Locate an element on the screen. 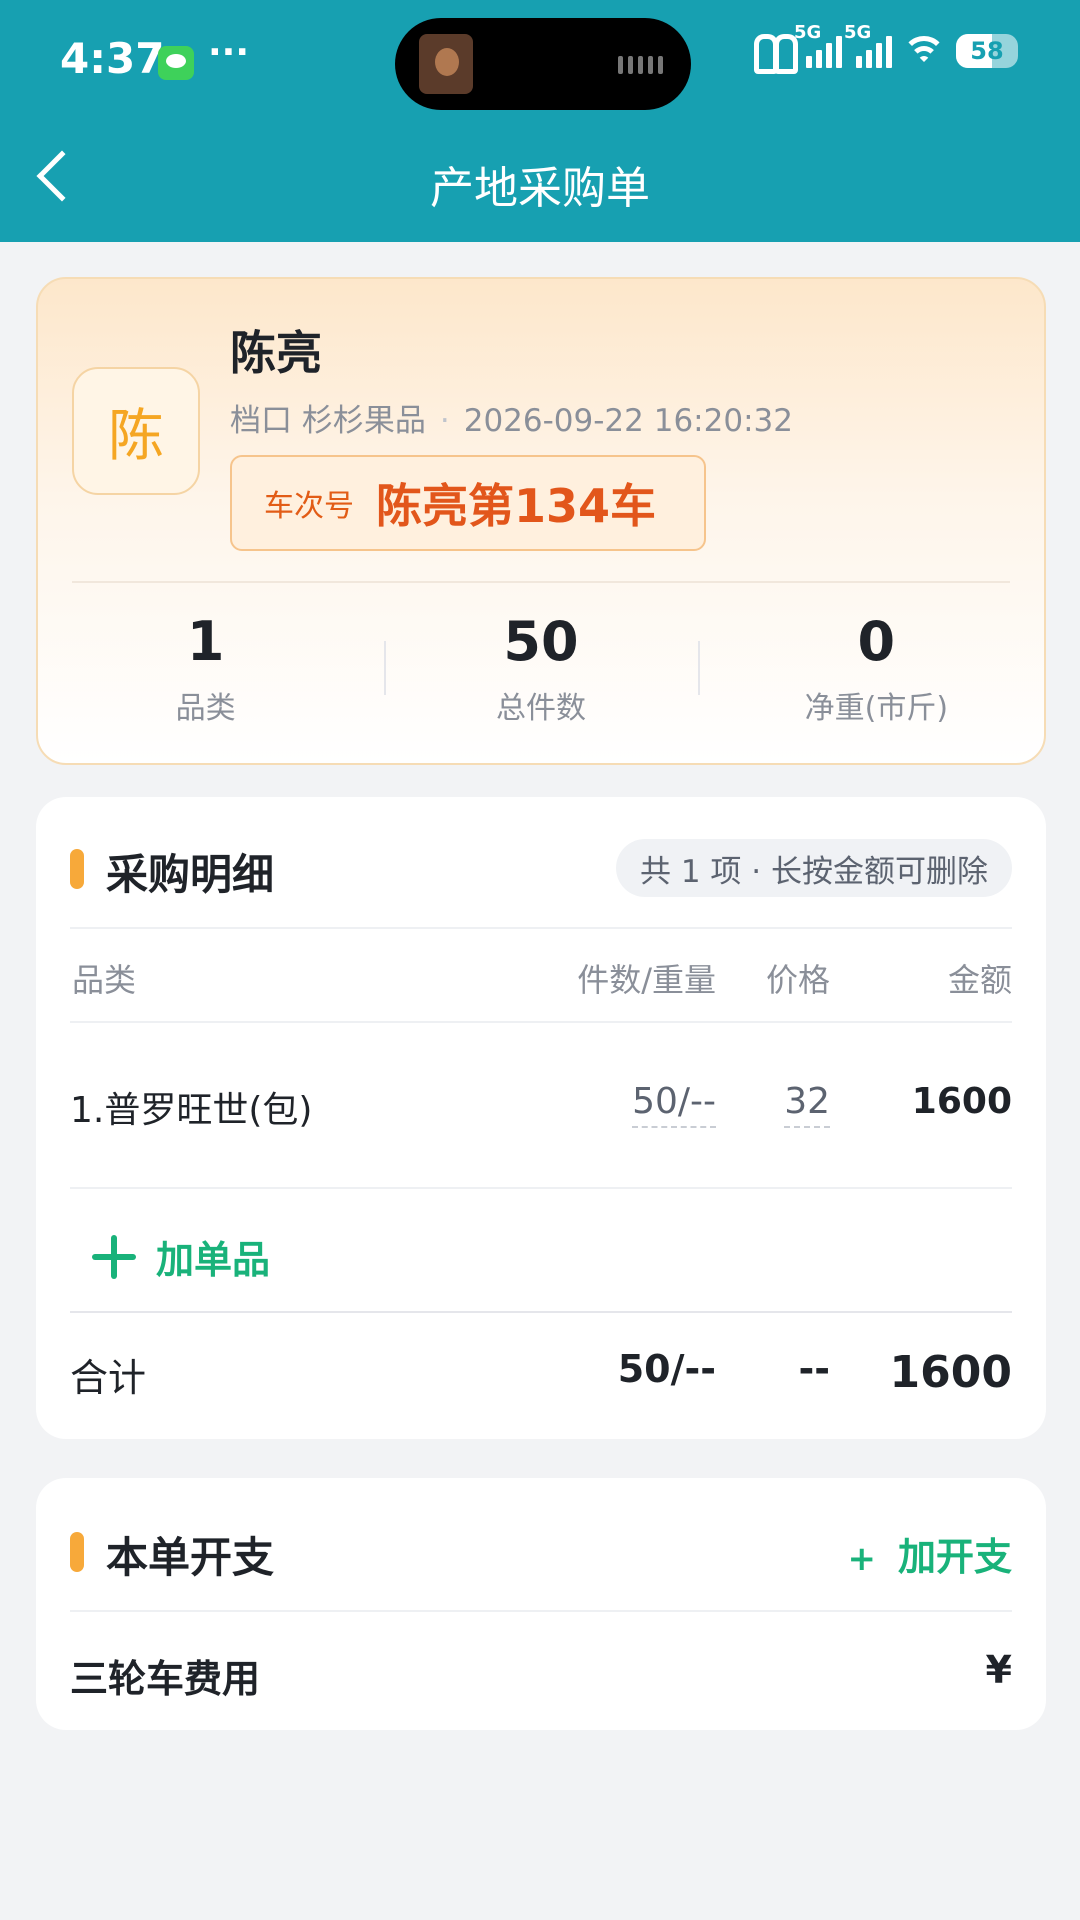 The image size is (1080, 1920). network-label-1: 5G is located at coordinates (808, 32).